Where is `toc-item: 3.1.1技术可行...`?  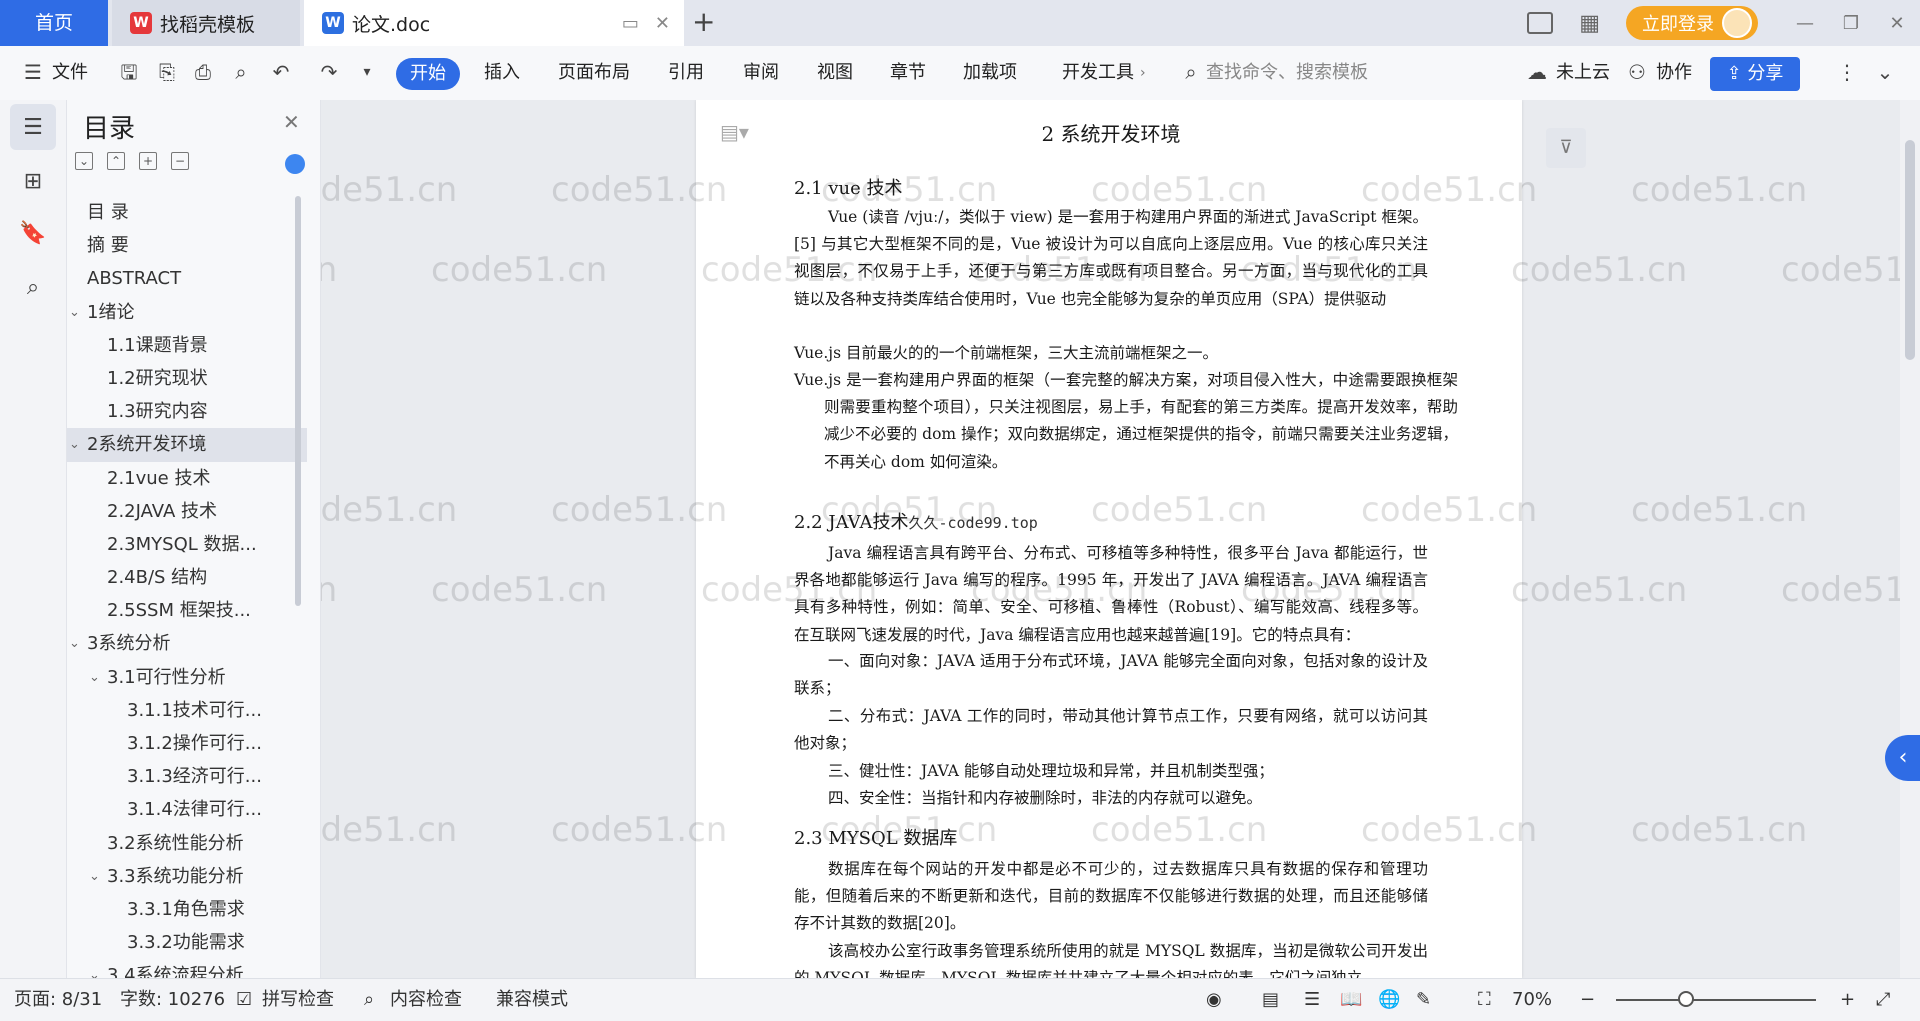 toc-item: 3.1.1技术可行... is located at coordinates (187, 710).